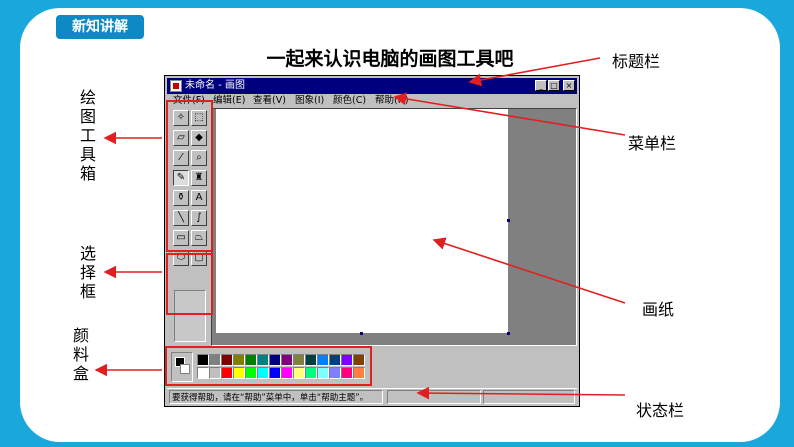  Describe the element at coordinates (652, 143) in the screenshot. I see `label-menu-bar: 菜单栏` at that location.